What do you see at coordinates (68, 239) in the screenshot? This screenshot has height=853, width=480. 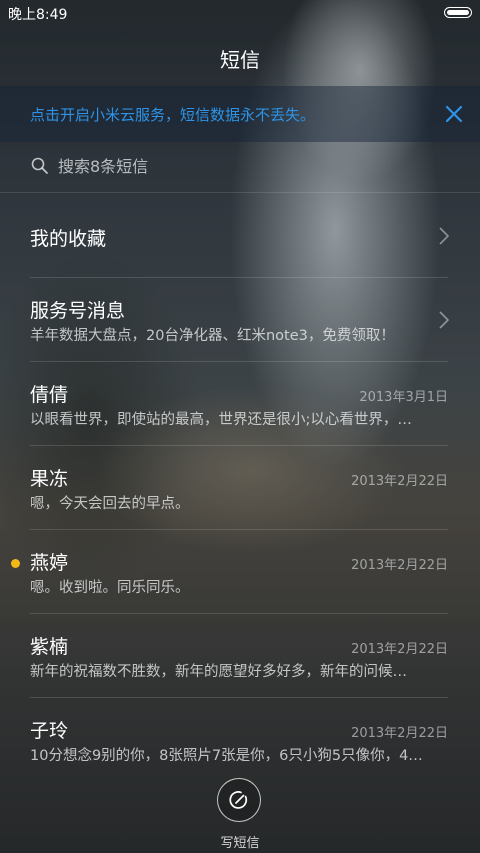 I see `folder-label: 我的收藏` at bounding box center [68, 239].